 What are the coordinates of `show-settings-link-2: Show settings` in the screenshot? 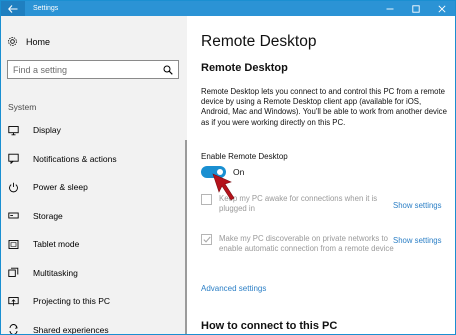 It's located at (417, 240).